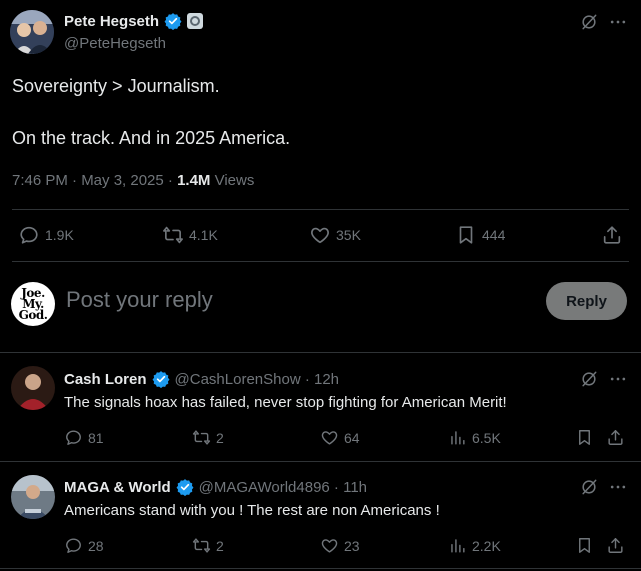  What do you see at coordinates (115, 43) in the screenshot?
I see `author-handle: @PeteHegseth` at bounding box center [115, 43].